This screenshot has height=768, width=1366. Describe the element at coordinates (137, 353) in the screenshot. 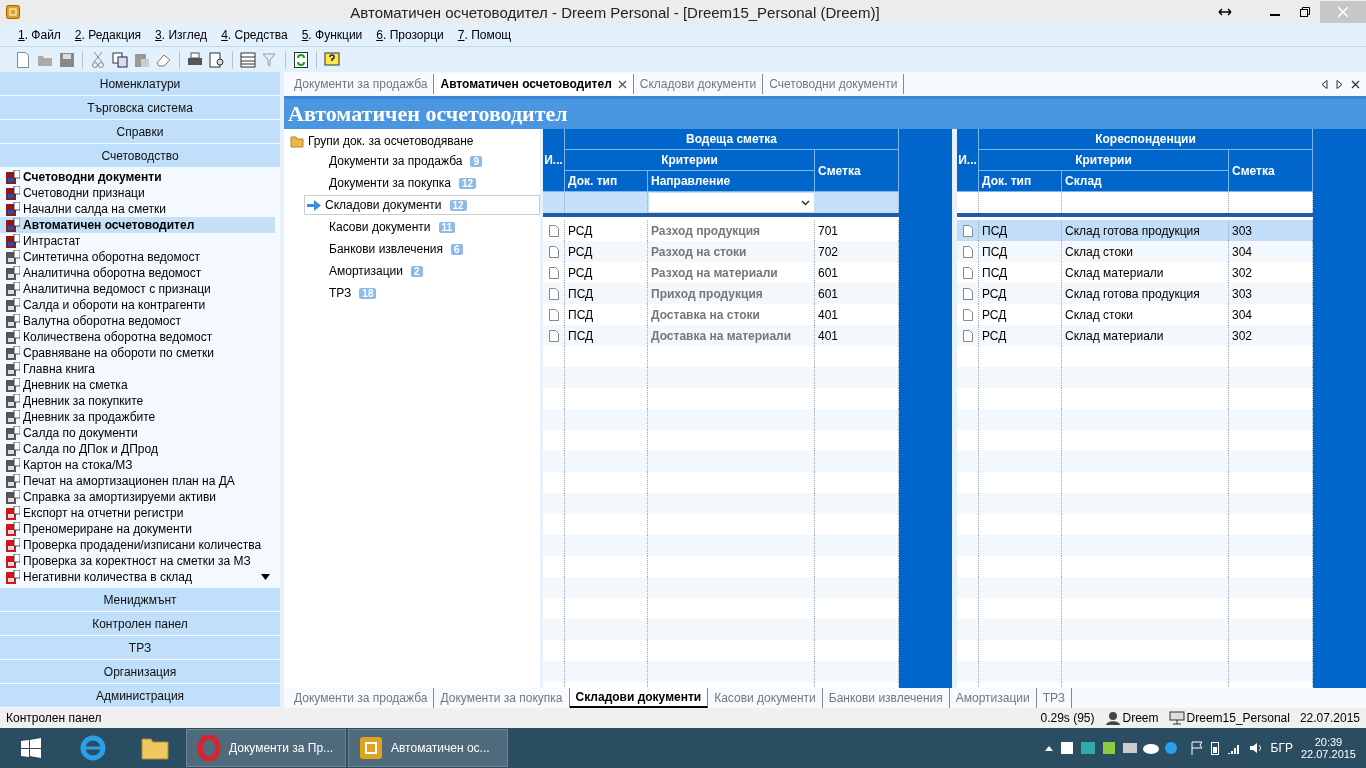

I see `sidebar-item: Сравняване на обороти по сметки` at that location.